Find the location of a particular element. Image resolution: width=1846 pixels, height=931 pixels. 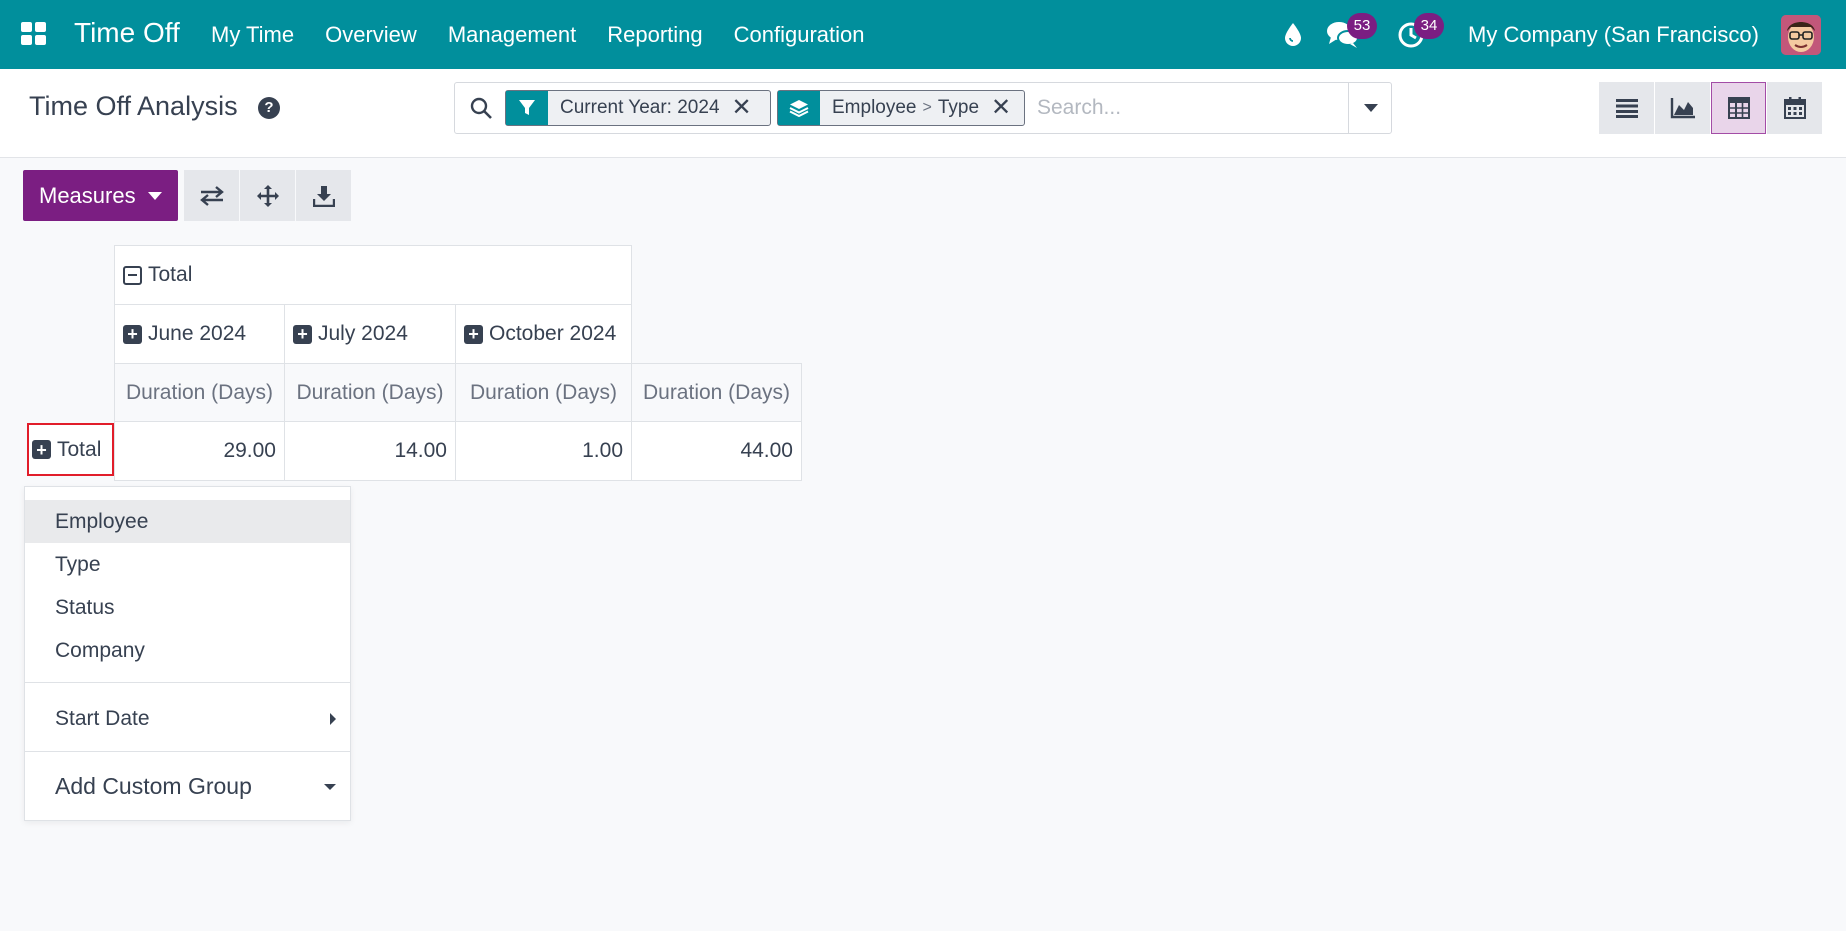

calendar-view-button is located at coordinates (1794, 108).